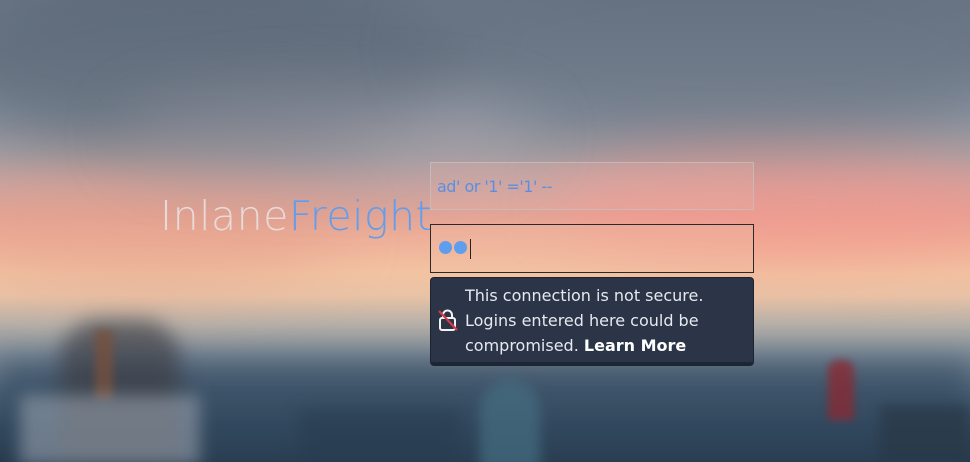  Describe the element at coordinates (510, 421) in the screenshot. I see `background-dome` at that location.